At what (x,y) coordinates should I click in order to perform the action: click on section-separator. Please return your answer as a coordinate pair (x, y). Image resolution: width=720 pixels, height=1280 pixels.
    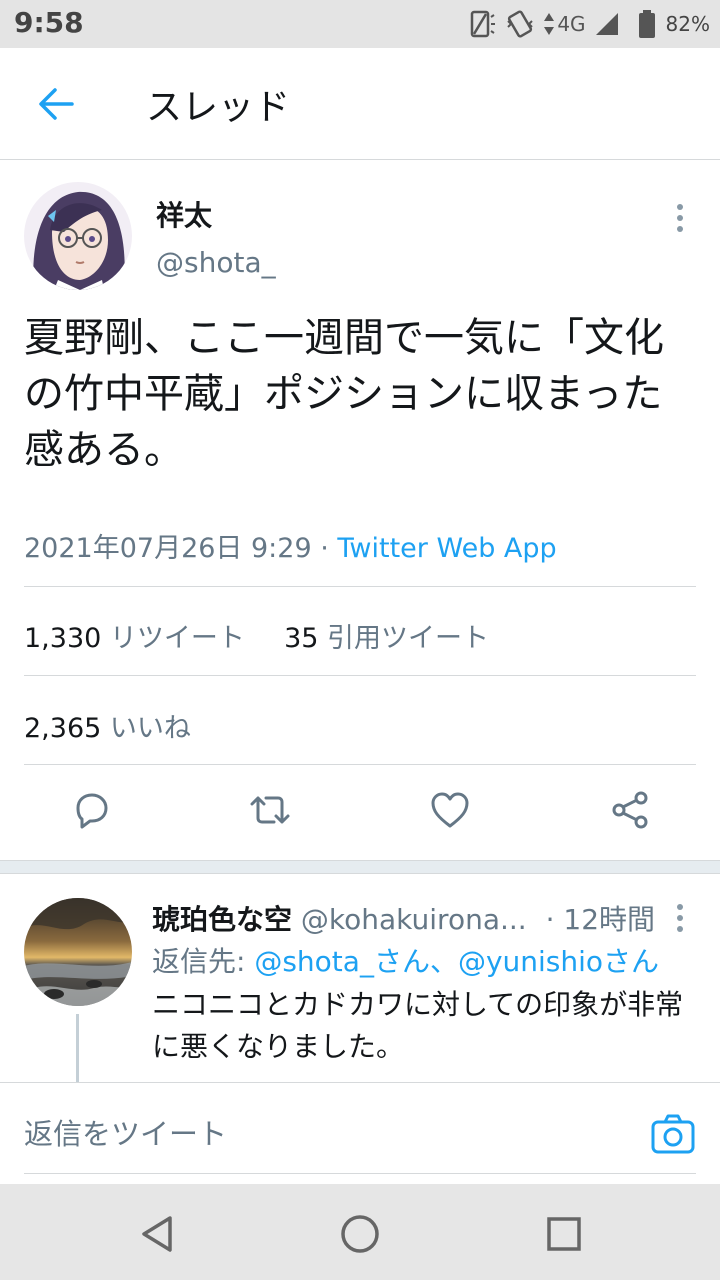
    Looking at the image, I should click on (360, 867).